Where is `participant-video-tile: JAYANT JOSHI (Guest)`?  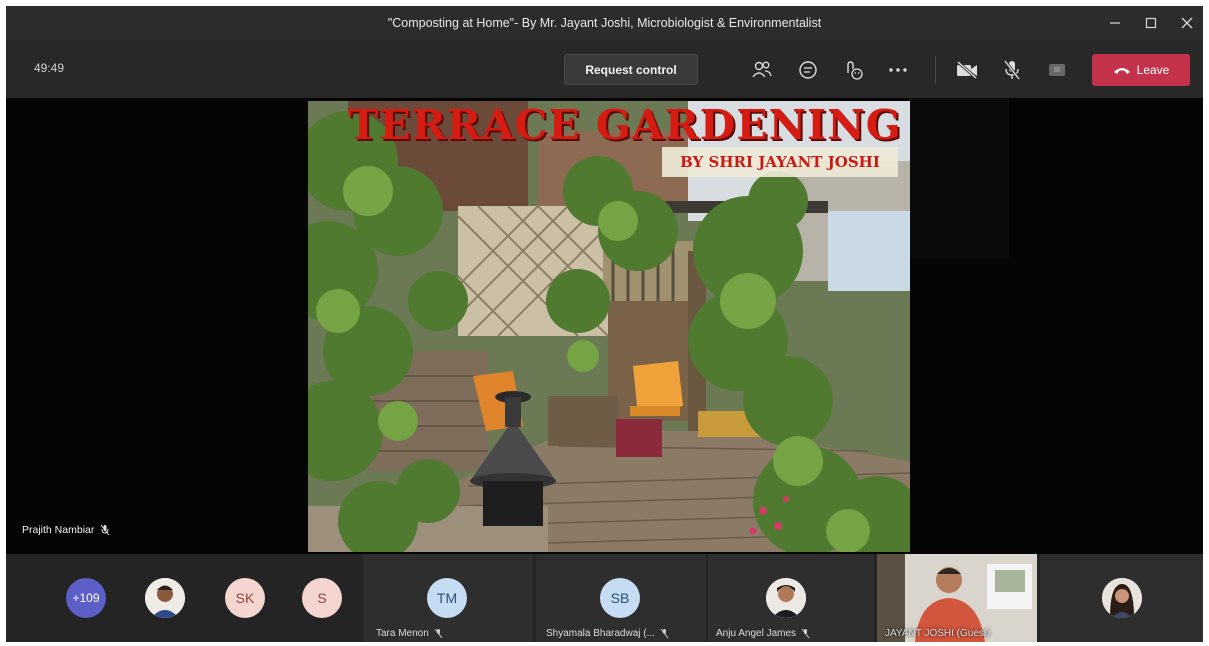
participant-video-tile: JAYANT JOSHI (Guest) is located at coordinates (957, 598).